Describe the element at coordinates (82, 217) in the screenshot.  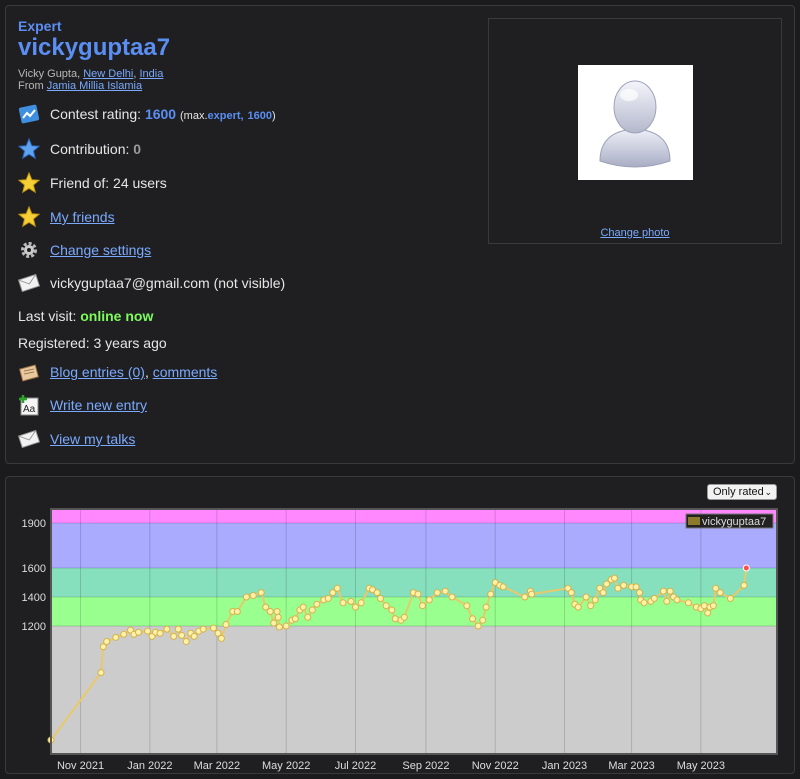
I see `my-friends-link: My friends` at that location.